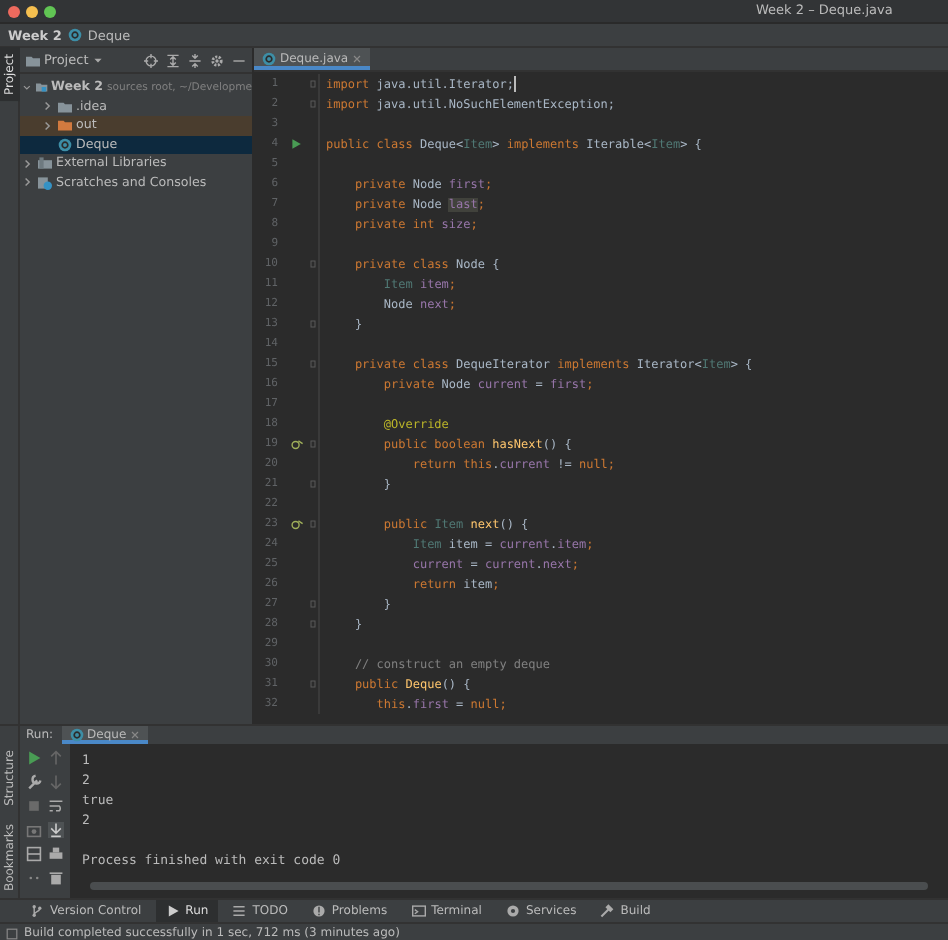  What do you see at coordinates (56, 854) in the screenshot?
I see `print-icon` at bounding box center [56, 854].